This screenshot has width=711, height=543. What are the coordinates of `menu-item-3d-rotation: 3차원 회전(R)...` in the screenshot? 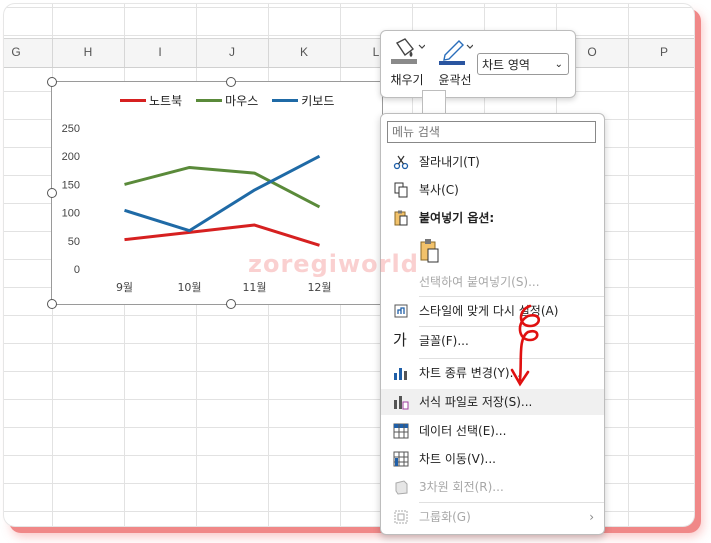 It's located at (492, 487).